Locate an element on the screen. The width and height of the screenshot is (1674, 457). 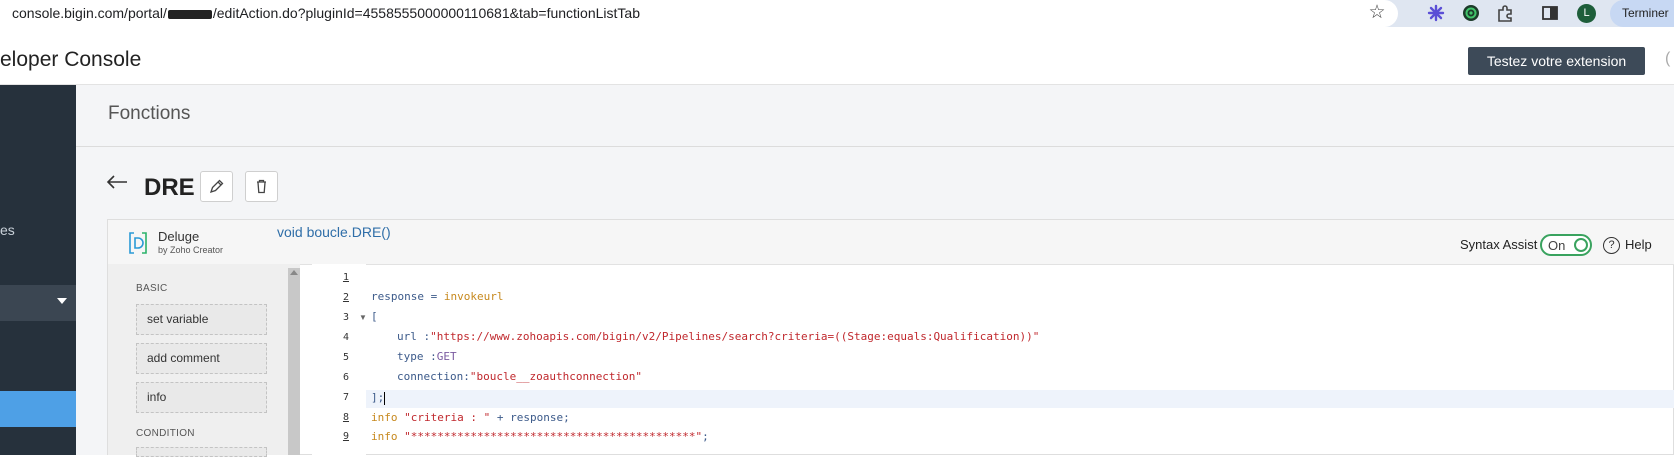
pencil-icon is located at coordinates (216, 186).